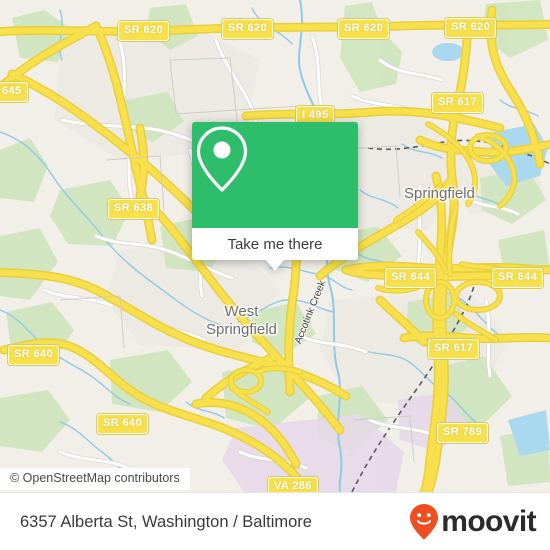 The image size is (550, 550). What do you see at coordinates (454, 349) in the screenshot?
I see `road-shield-sr617-b: SR 617` at bounding box center [454, 349].